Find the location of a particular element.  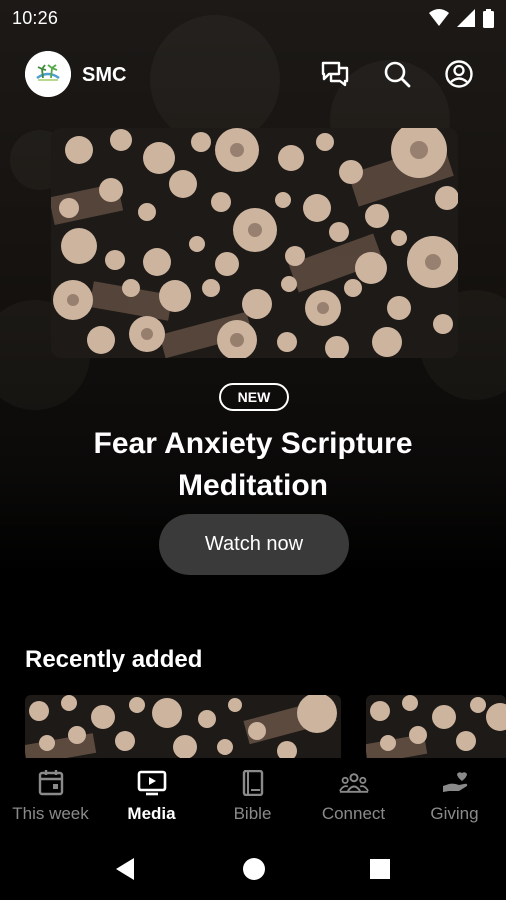

hero-title: Fear Anxiety Scripture Meditation is located at coordinates (253, 465).